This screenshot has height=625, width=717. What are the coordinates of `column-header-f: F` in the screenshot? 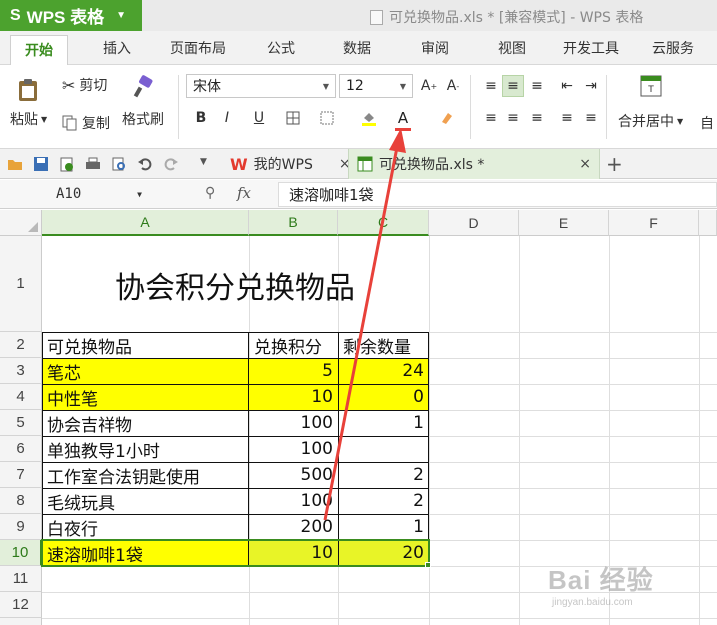 It's located at (654, 223).